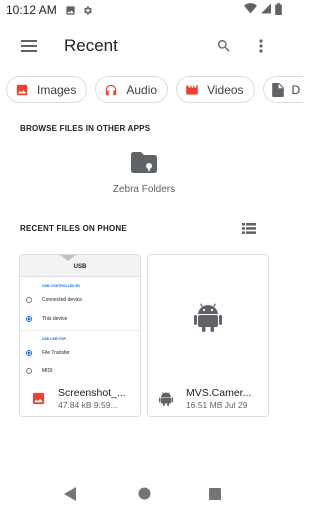 The width and height of the screenshot is (320, 512). What do you see at coordinates (39, 371) in the screenshot?
I see `thumbnail-option: MIDI` at bounding box center [39, 371].